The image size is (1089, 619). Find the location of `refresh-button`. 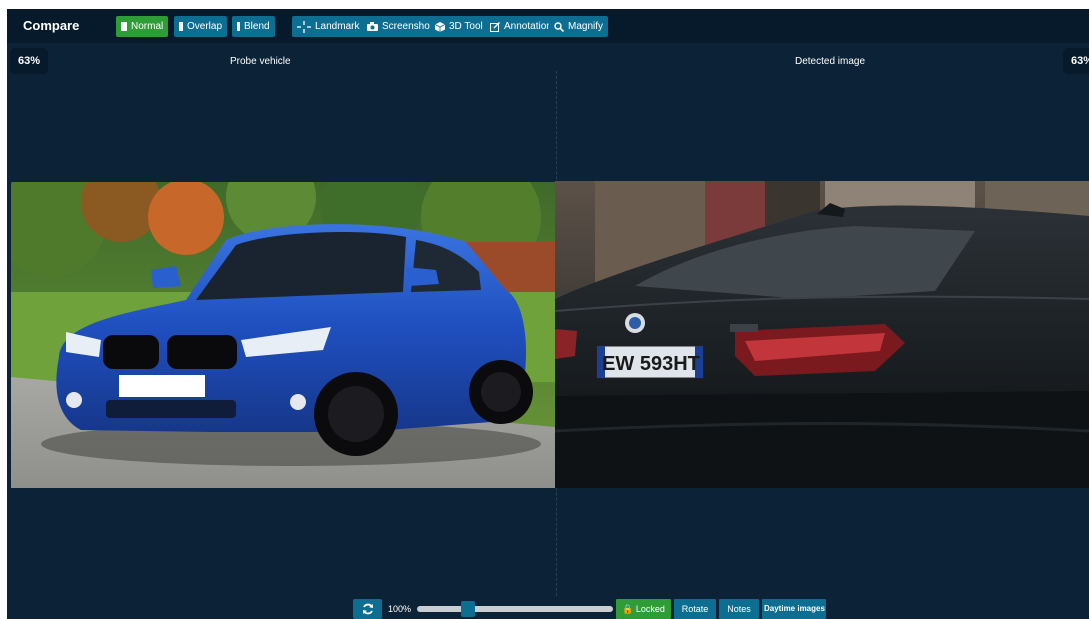

refresh-button is located at coordinates (367, 609).